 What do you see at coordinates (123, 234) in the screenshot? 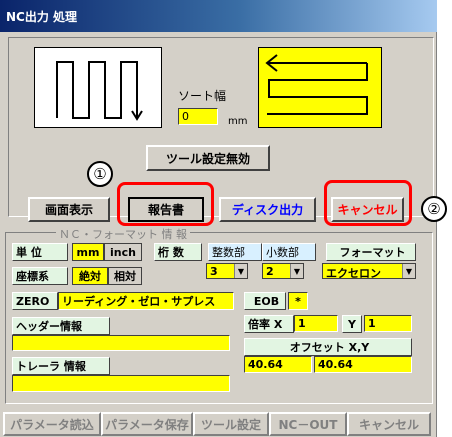
I see `format-group-legend: ＮＣ・フォーマット 情 報` at bounding box center [123, 234].